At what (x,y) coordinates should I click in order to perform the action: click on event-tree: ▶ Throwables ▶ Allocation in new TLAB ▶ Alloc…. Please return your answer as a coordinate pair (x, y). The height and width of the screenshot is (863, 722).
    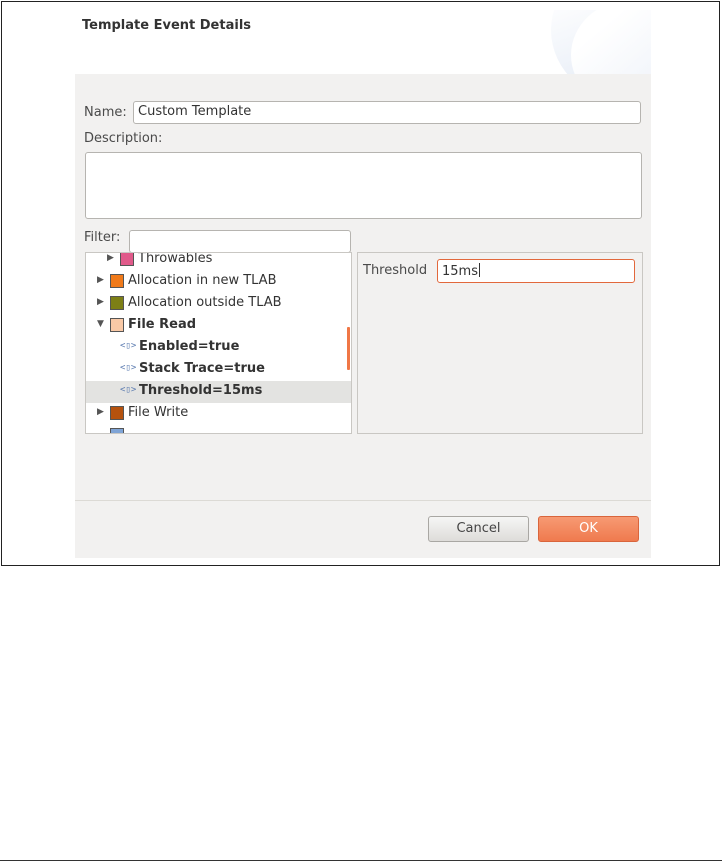
    Looking at the image, I should click on (218, 343).